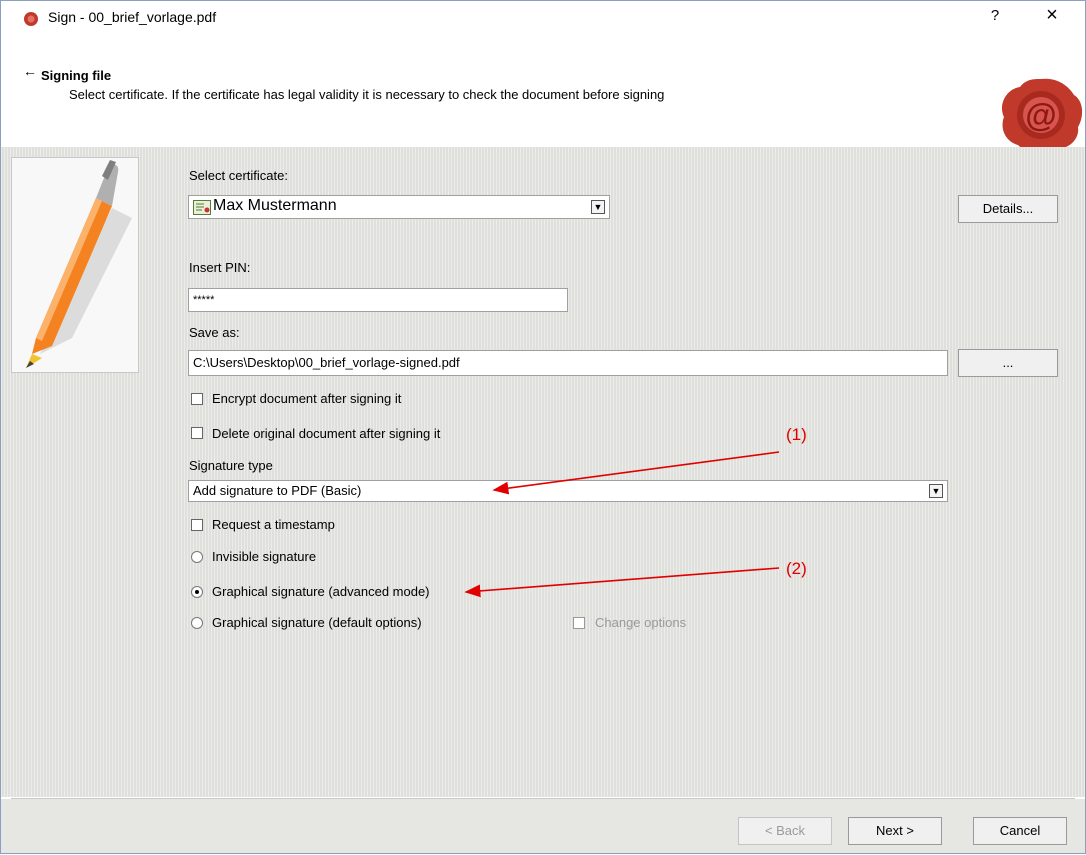 This screenshot has height=855, width=1086. What do you see at coordinates (76, 75) in the screenshot?
I see `page-title: Signing file` at bounding box center [76, 75].